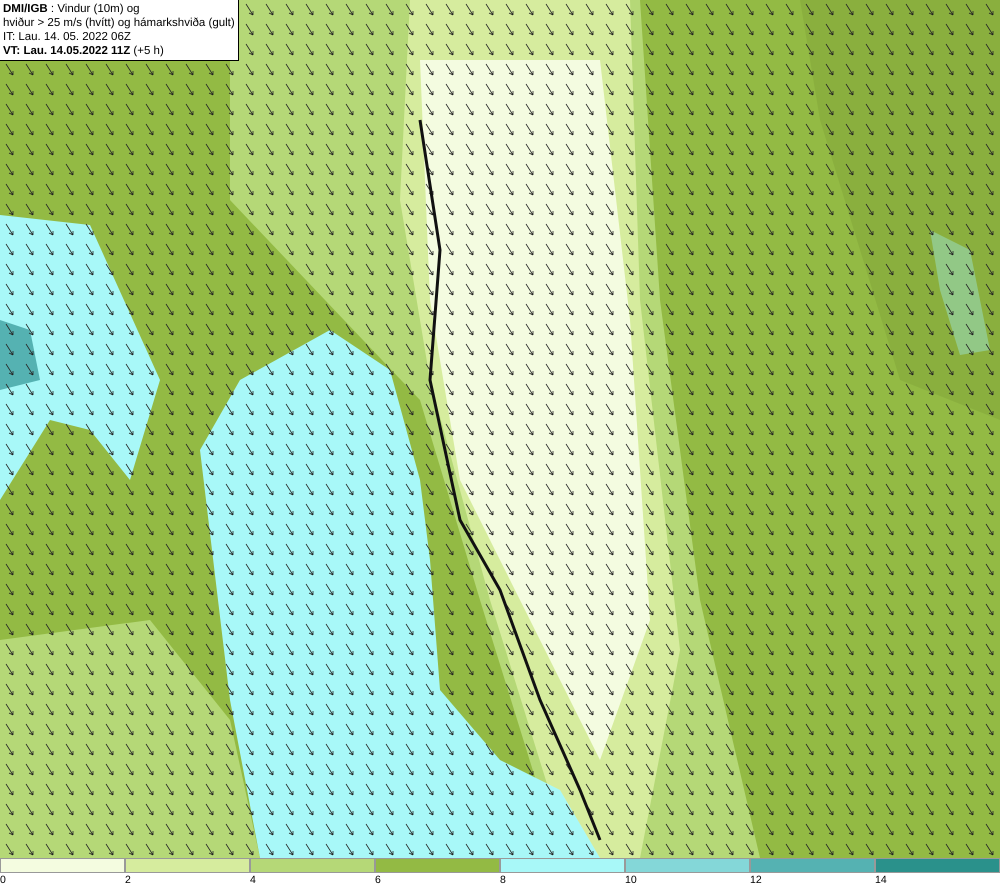  Describe the element at coordinates (72, 9) in the screenshot. I see `caption-line: DMI/IGB : Vindur (10m) og` at that location.